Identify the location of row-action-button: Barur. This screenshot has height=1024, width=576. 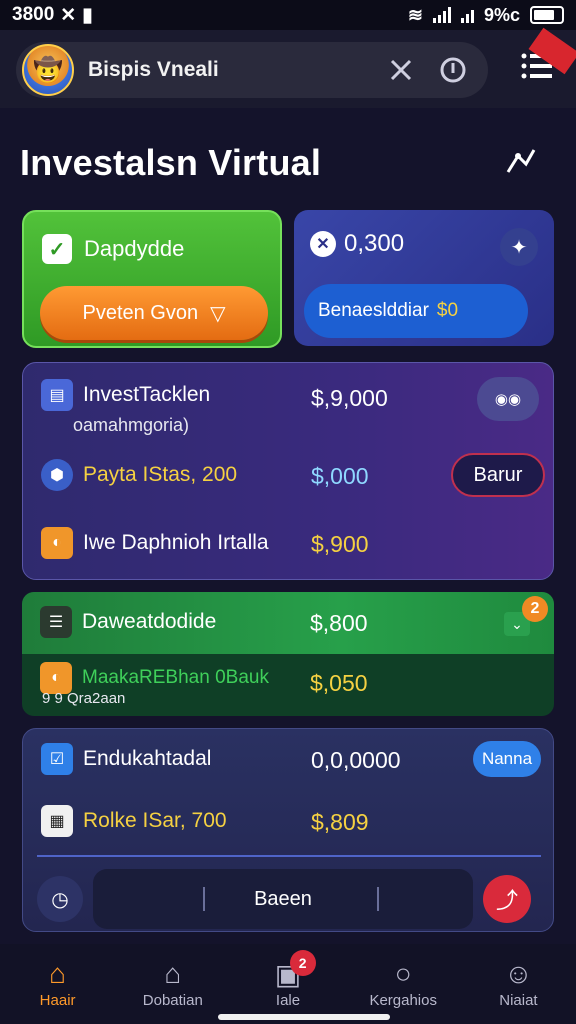
(498, 475).